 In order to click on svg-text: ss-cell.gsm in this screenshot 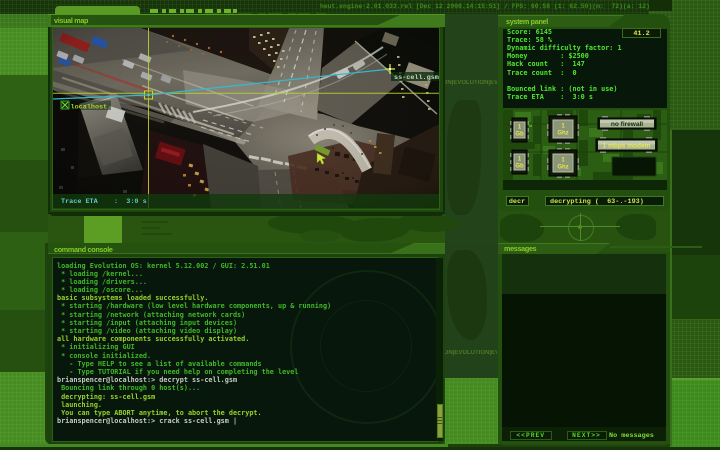, I will do `click(416, 78)`.